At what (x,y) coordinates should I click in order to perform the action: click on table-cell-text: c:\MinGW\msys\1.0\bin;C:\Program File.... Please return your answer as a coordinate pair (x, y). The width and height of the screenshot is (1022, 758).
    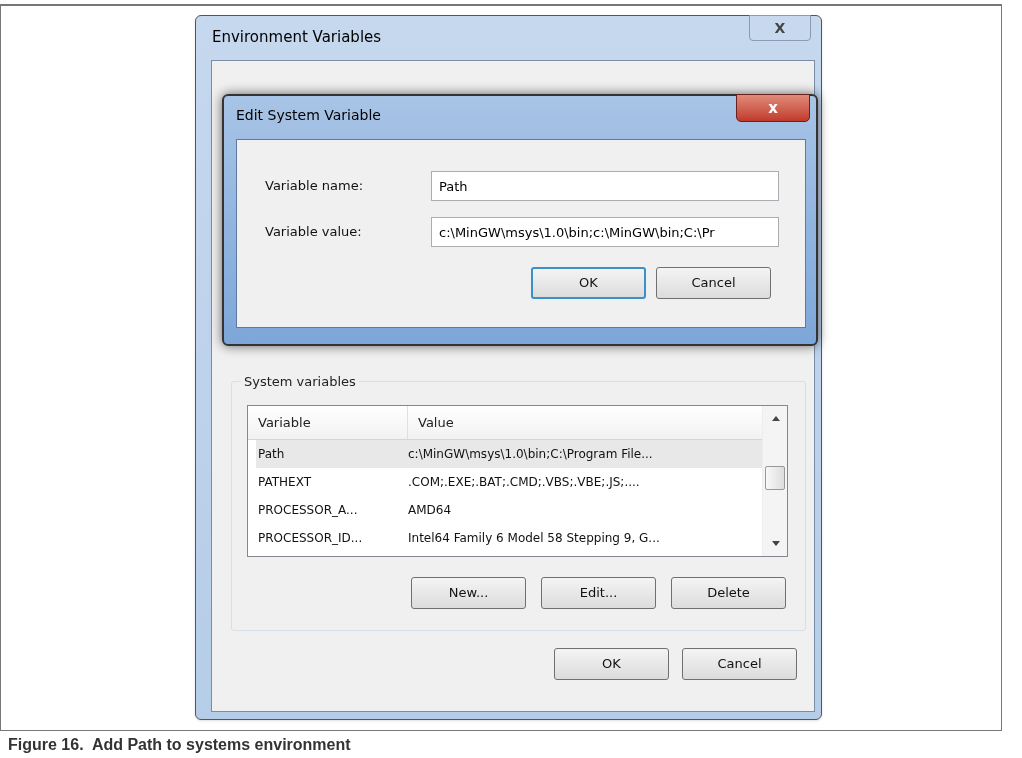
    Looking at the image, I should click on (531, 454).